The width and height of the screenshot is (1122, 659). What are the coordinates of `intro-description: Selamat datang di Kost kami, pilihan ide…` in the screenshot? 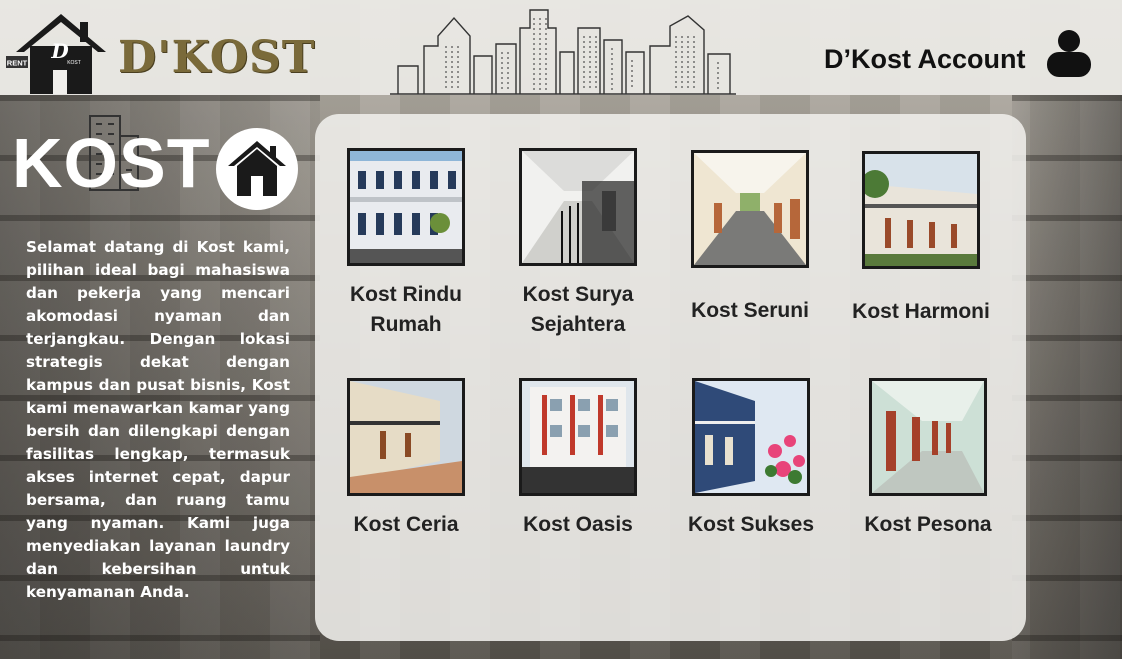 It's located at (158, 419).